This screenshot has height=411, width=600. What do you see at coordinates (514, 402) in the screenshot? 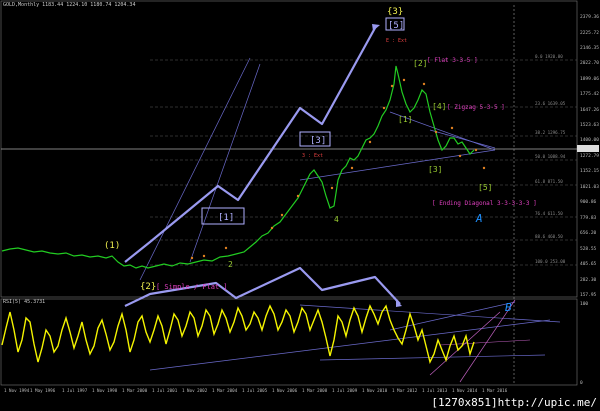
I see `footer-watermark: [1270x851]http://upic.me/` at bounding box center [514, 402].